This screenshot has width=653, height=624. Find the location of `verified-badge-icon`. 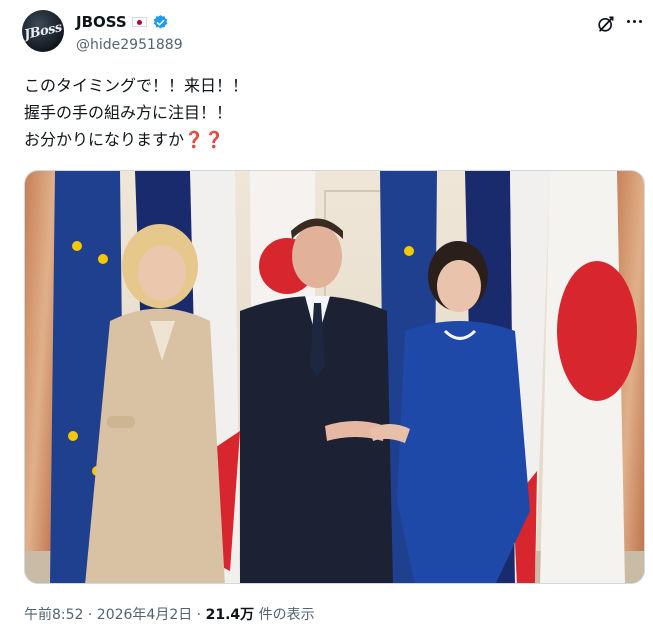

verified-badge-icon is located at coordinates (160, 21).